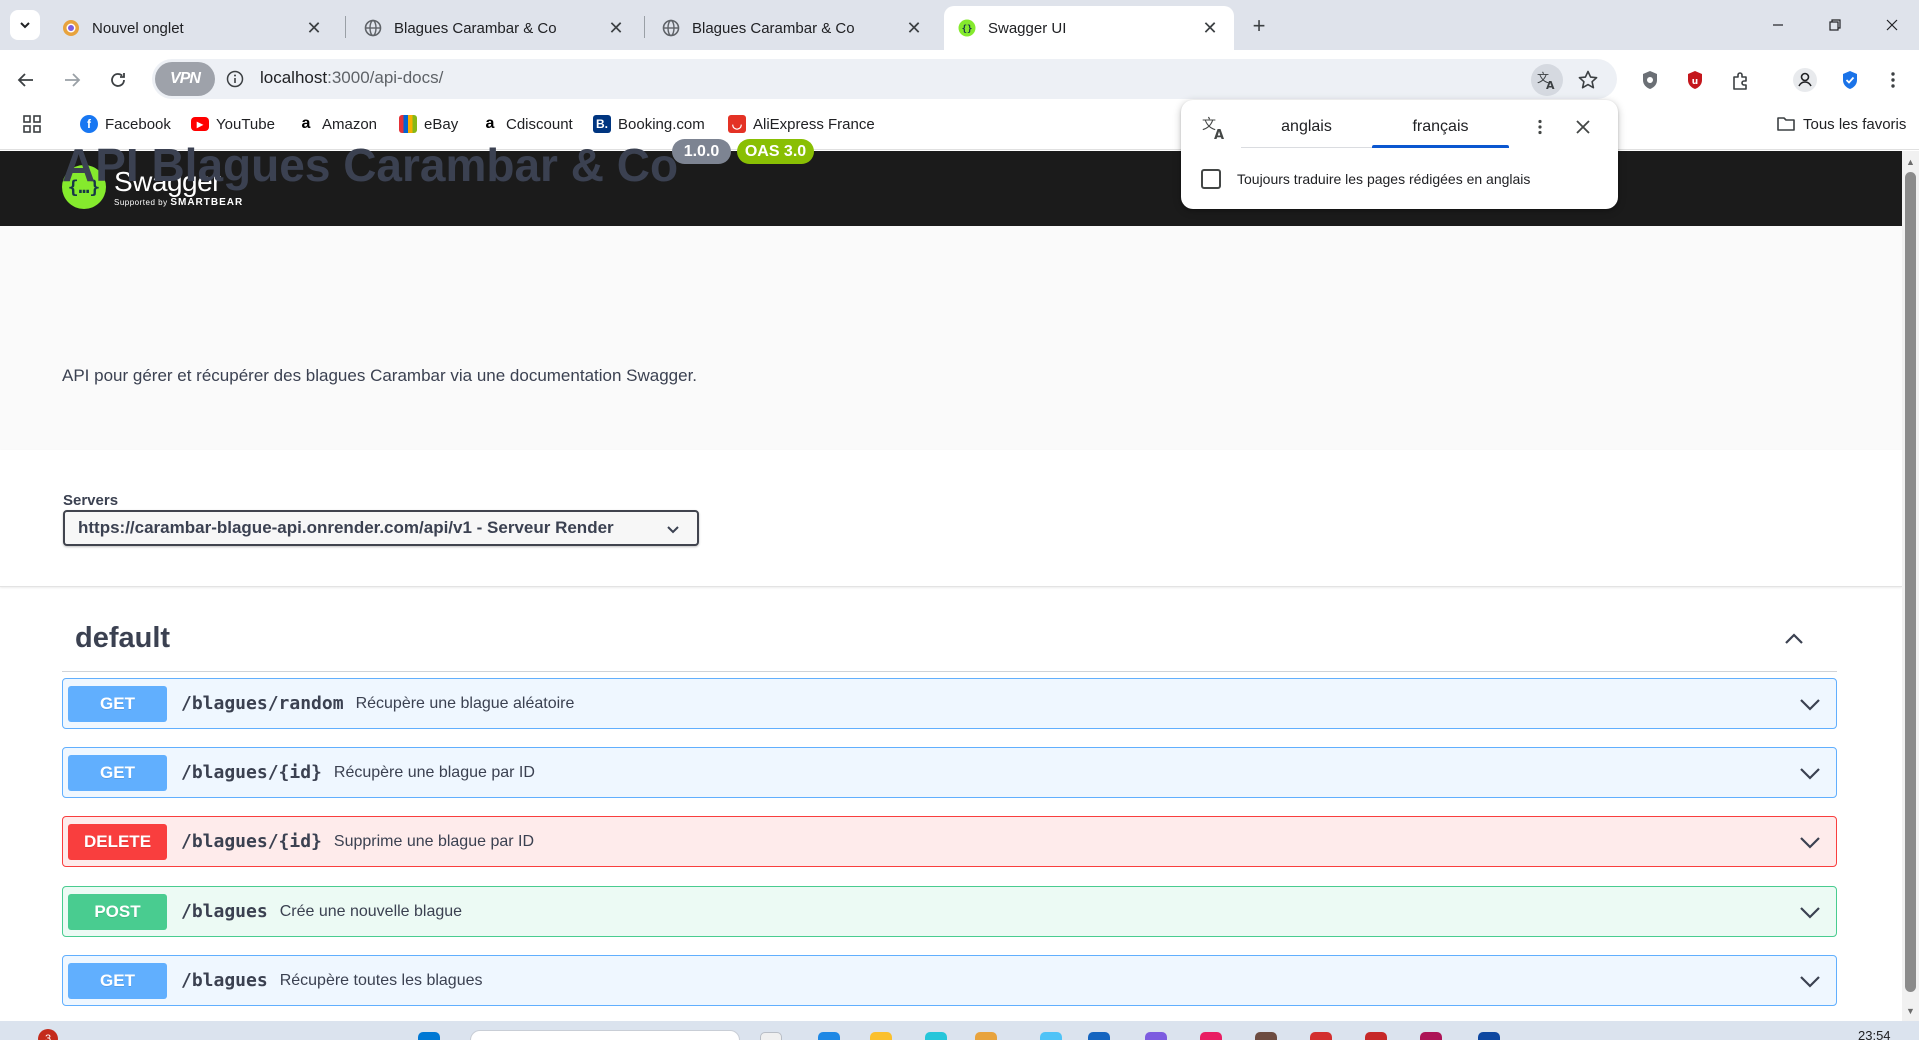 Image resolution: width=1919 pixels, height=1040 pixels. Describe the element at coordinates (1910, 161) in the screenshot. I see `scroll-up-arrow: ▲` at that location.